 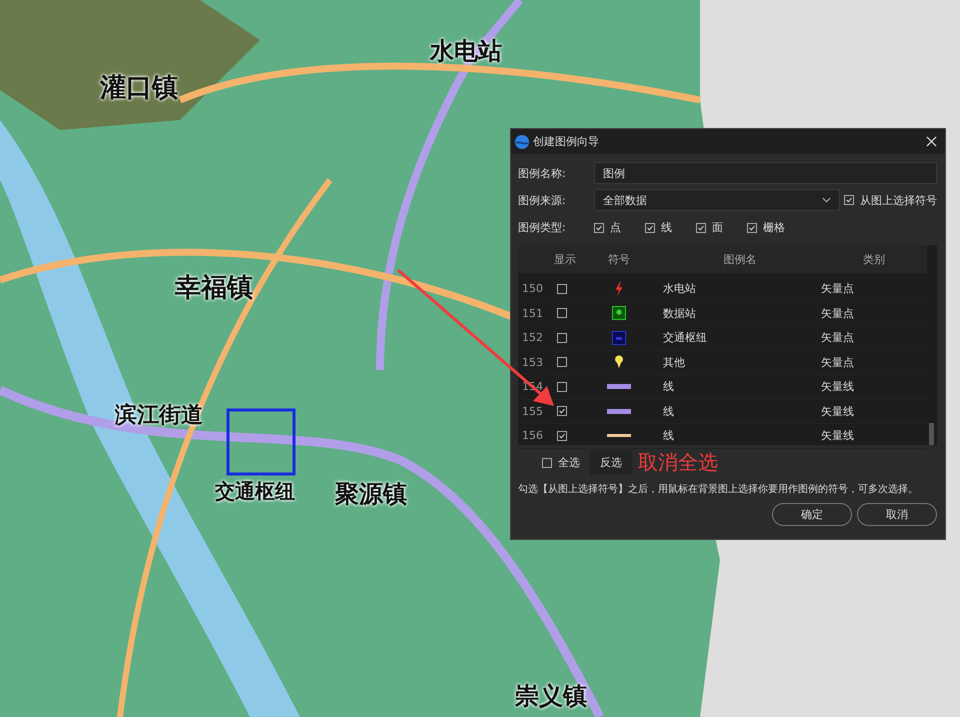 What do you see at coordinates (619, 259) in the screenshot?
I see `column-header: 符号` at bounding box center [619, 259].